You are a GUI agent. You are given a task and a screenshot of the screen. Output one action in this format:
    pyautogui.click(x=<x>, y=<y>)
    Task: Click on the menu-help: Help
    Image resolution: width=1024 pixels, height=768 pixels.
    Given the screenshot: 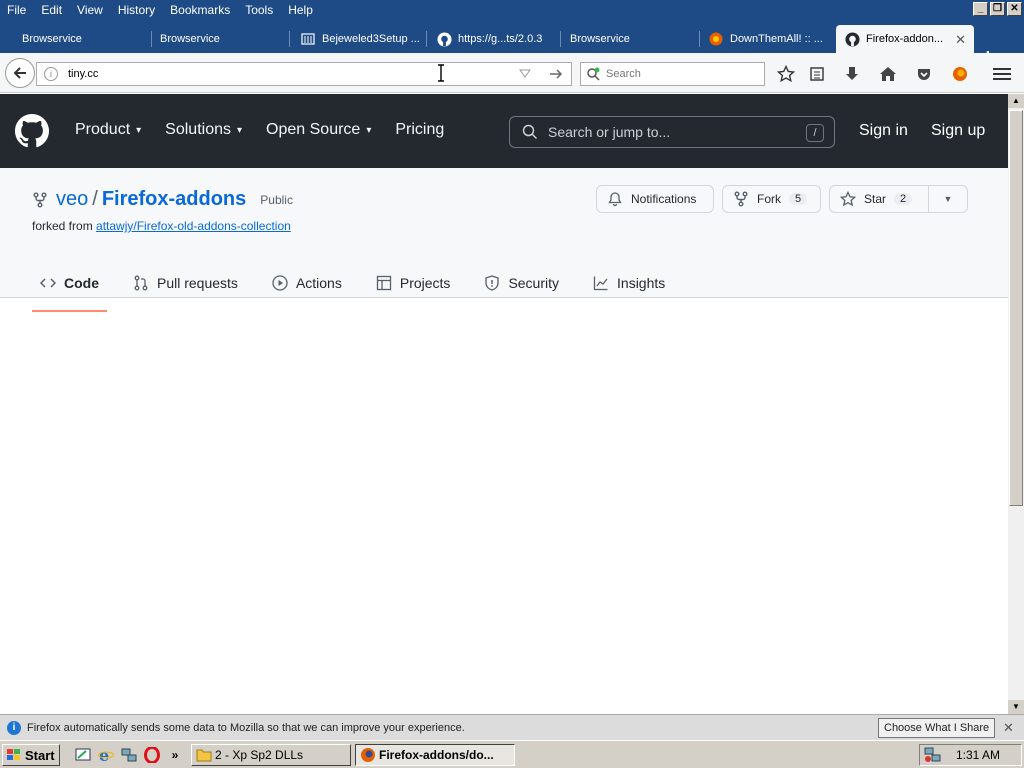 What is the action you would take?
    pyautogui.click(x=301, y=10)
    